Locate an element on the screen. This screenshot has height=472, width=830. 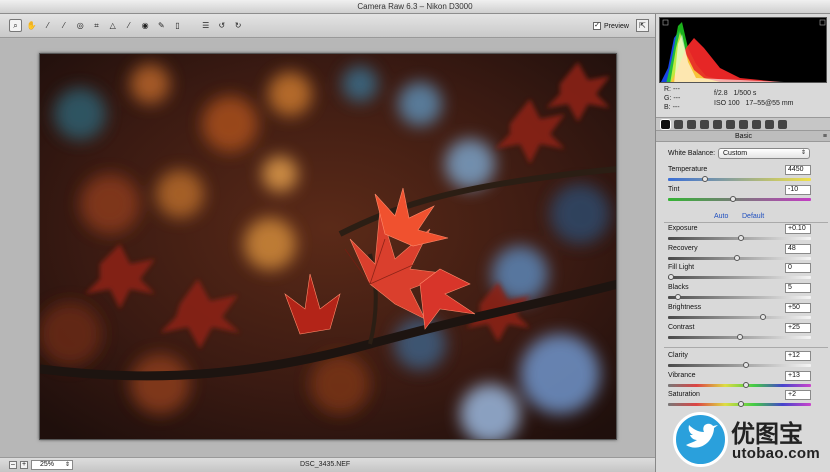
white-balance-select: Custom ⇕ is located at coordinates (764, 153).